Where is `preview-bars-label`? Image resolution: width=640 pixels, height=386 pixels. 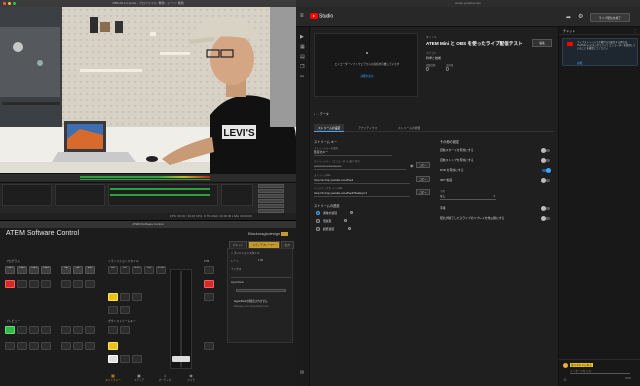 preview-bars-label is located at coordinates (90, 346).